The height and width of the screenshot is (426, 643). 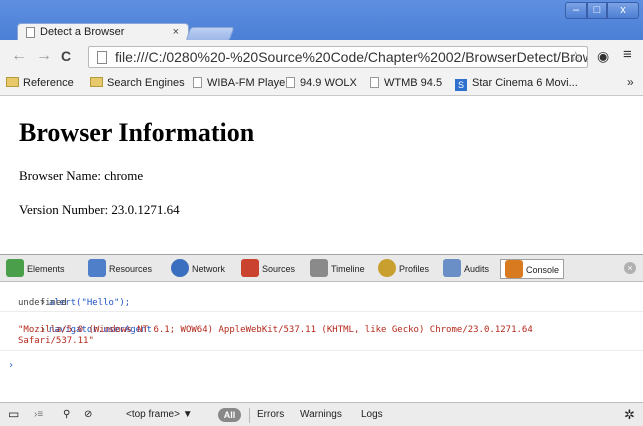 What do you see at coordinates (159, 414) in the screenshot?
I see `frame-selector: <top frame> ▼` at bounding box center [159, 414].